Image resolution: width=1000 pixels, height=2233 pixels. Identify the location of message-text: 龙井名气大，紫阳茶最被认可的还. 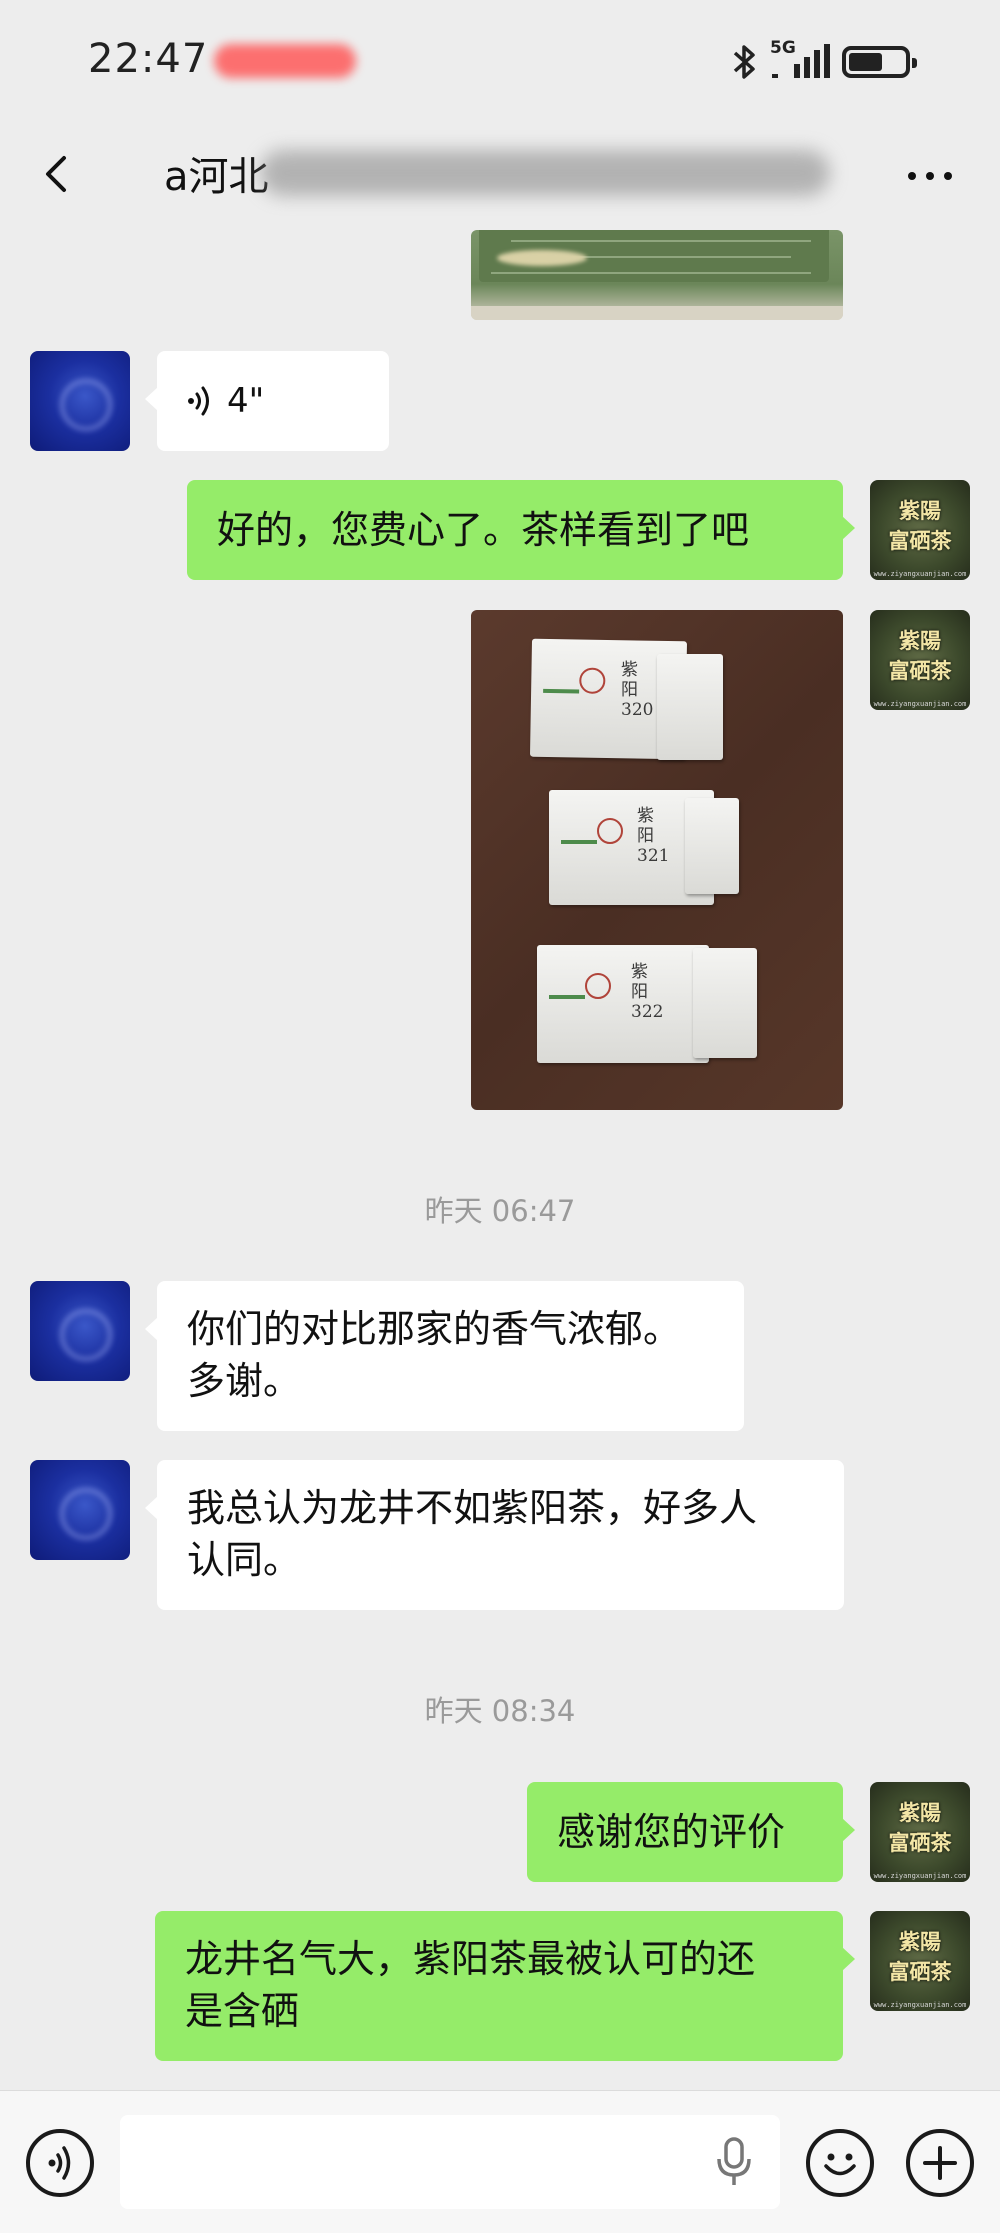
(470, 1959).